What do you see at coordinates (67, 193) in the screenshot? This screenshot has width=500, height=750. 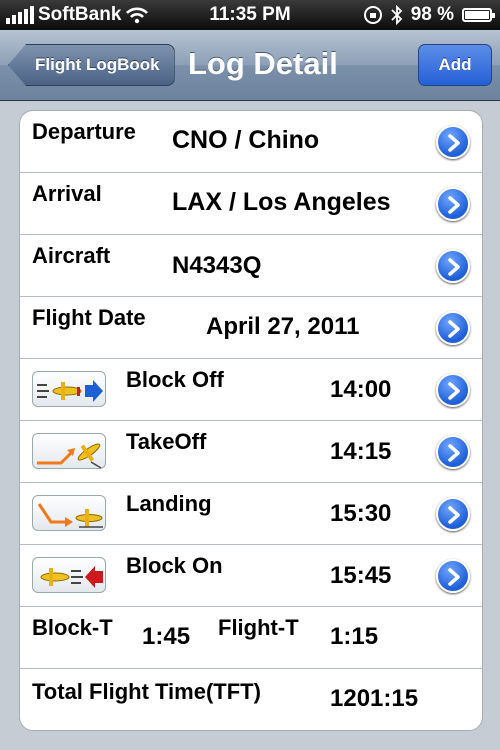 I see `arrival-label: Arrival` at bounding box center [67, 193].